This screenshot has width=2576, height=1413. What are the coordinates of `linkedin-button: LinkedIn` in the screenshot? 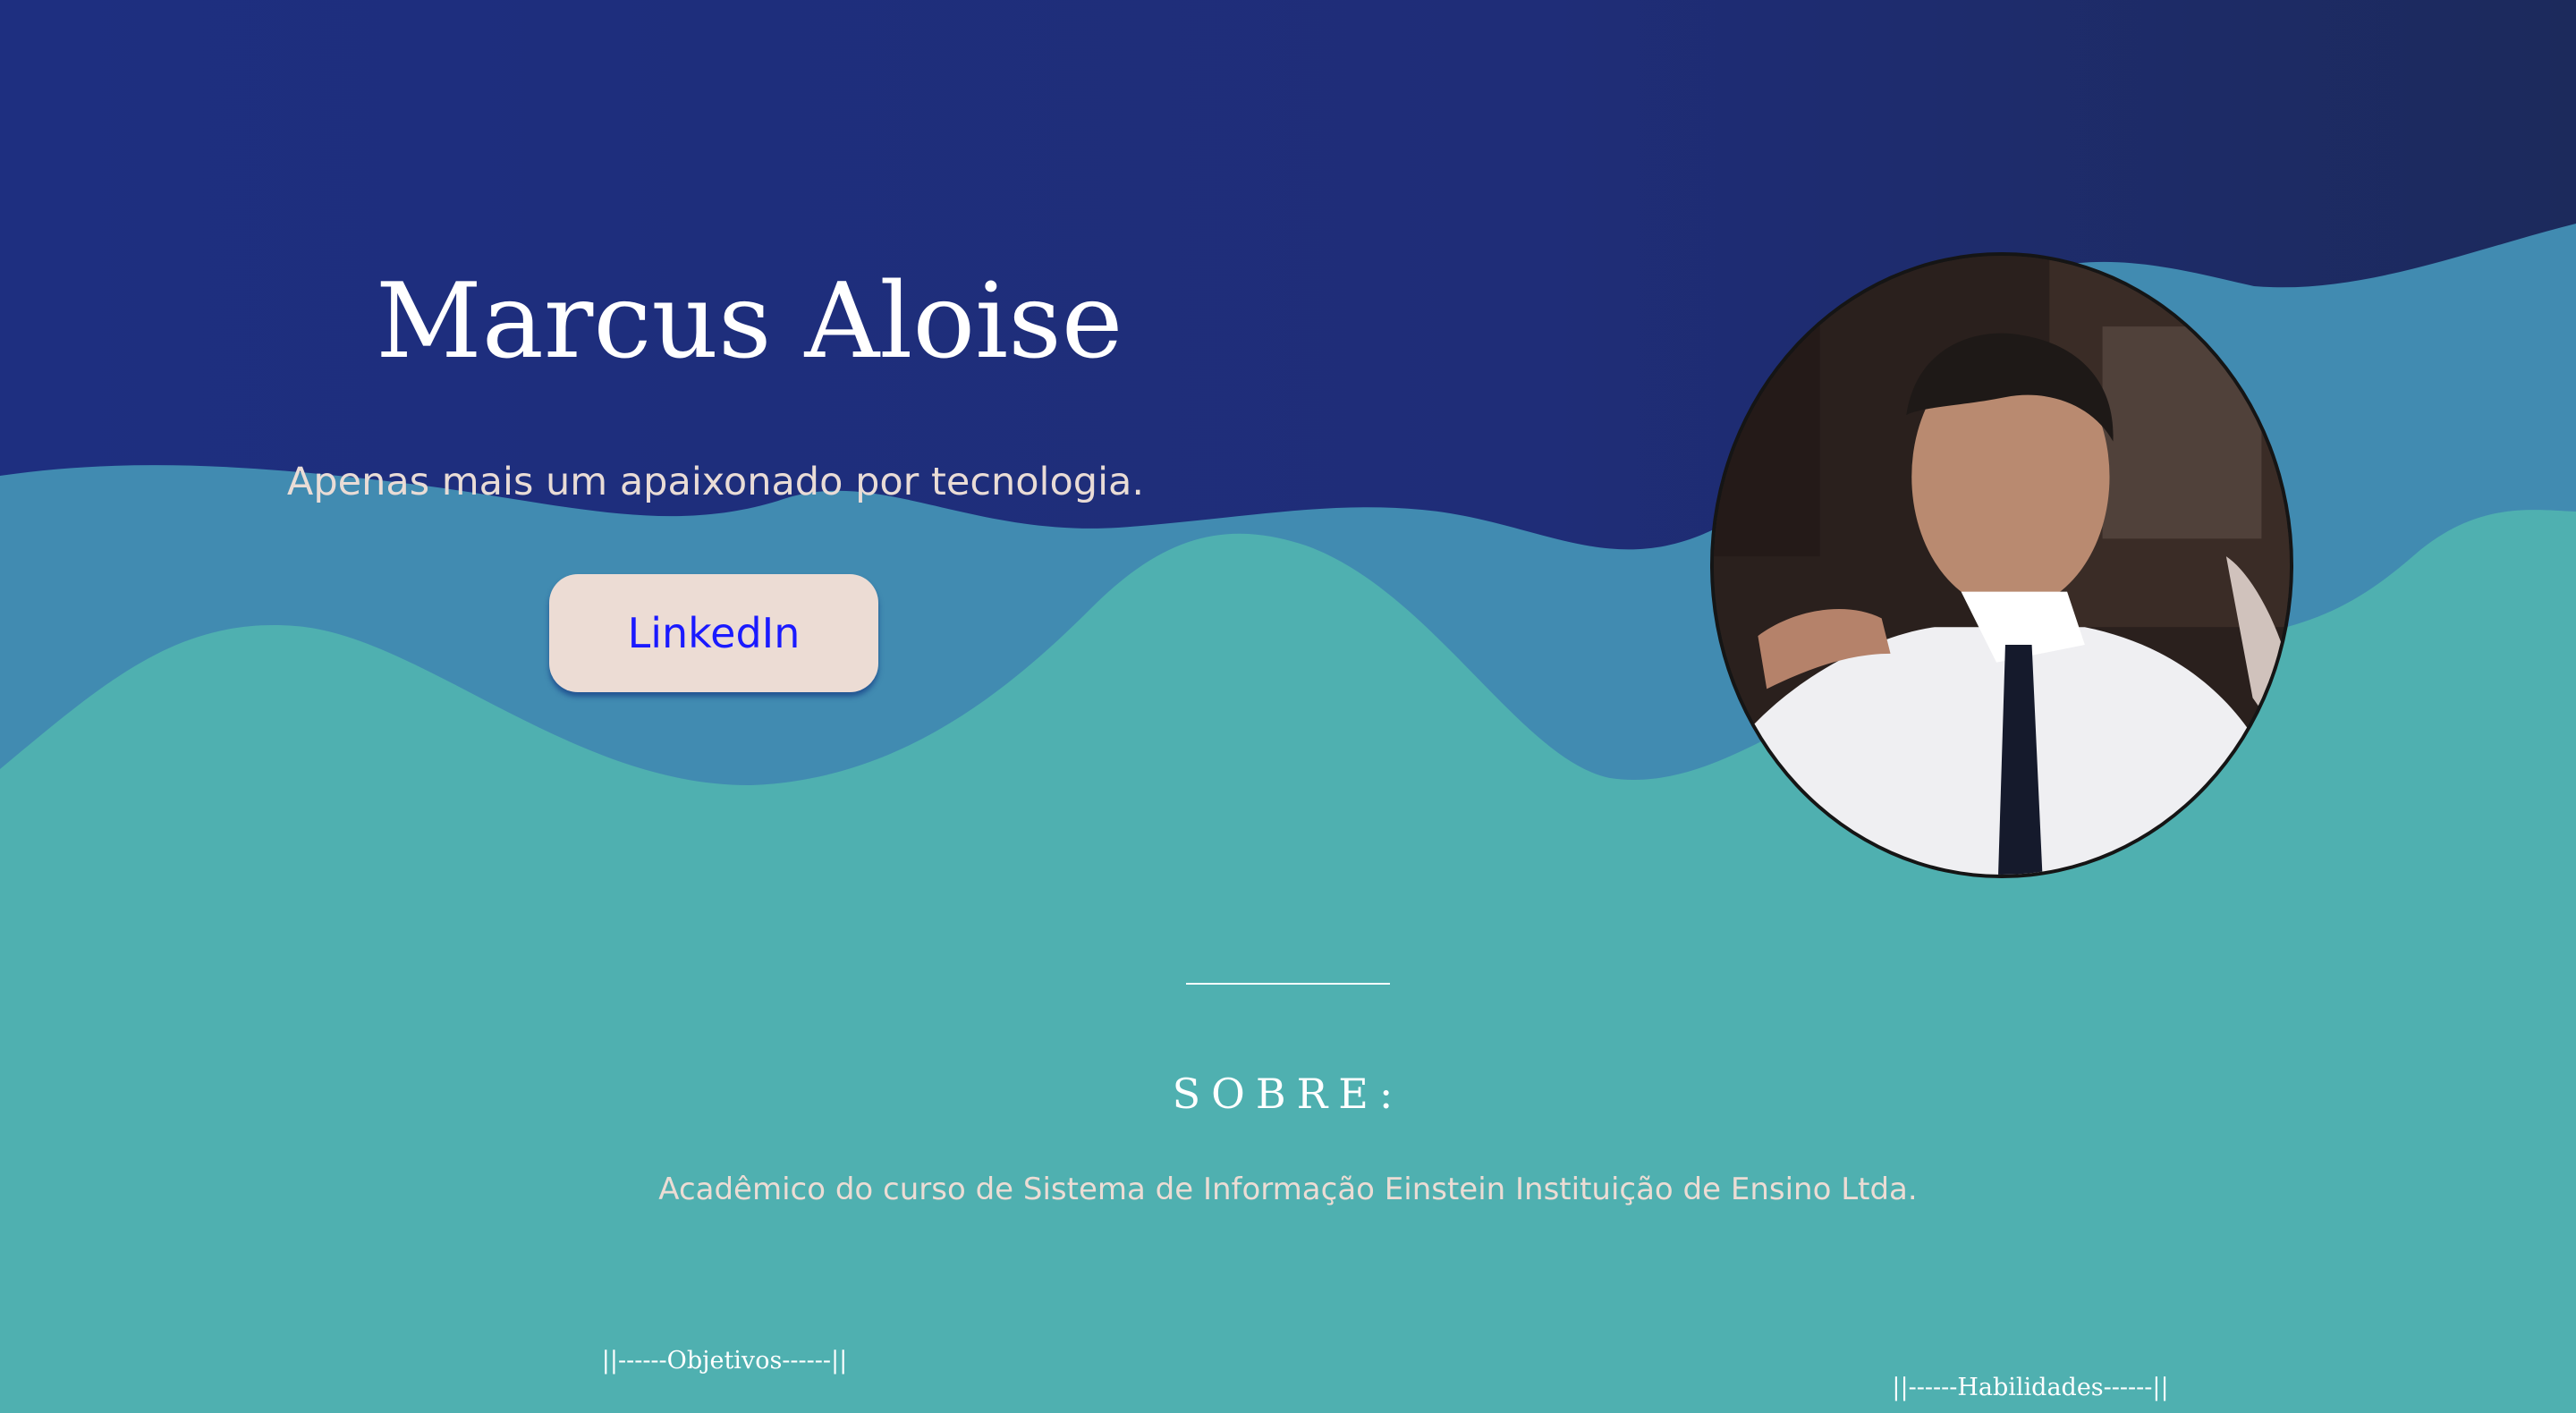 It's located at (713, 633).